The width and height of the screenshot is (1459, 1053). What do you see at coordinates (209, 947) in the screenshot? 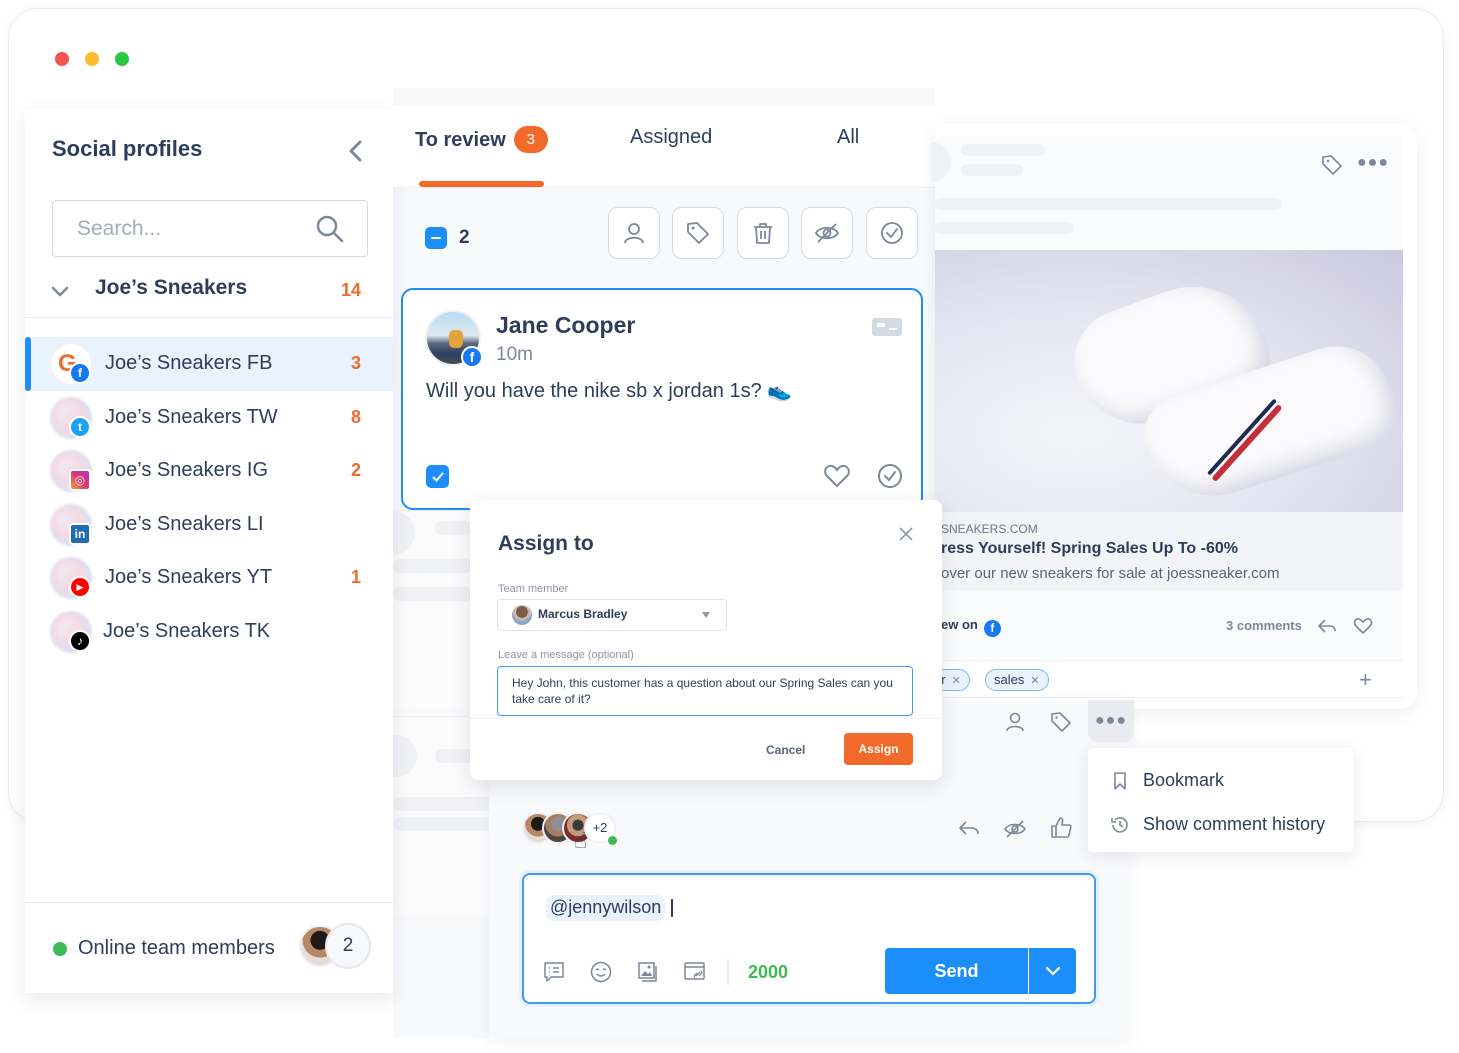
I see `online-team-members: Online team members 2` at bounding box center [209, 947].